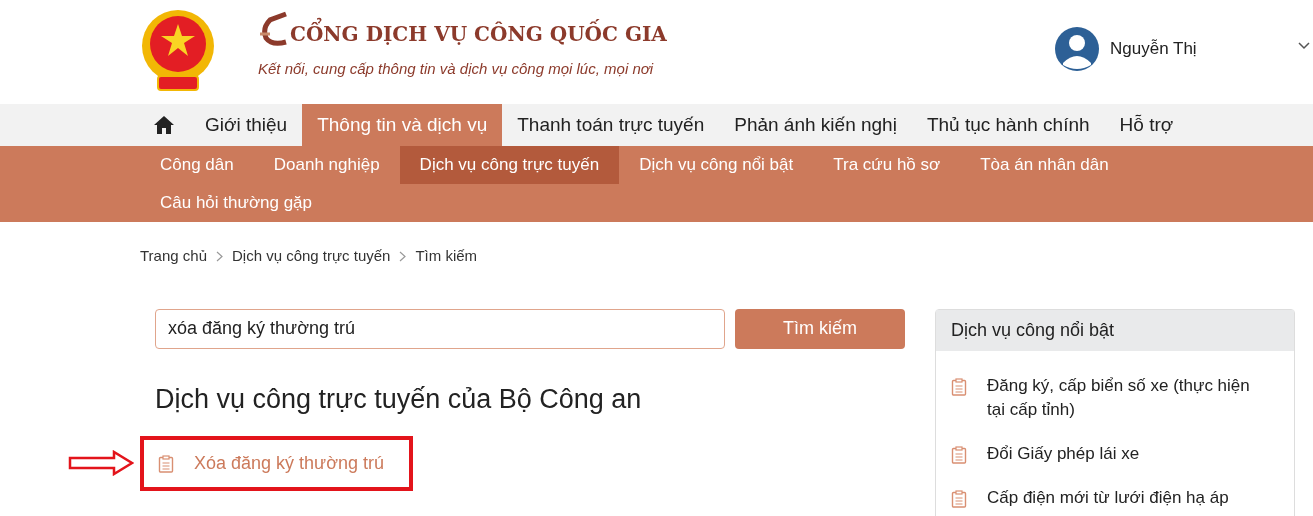  I want to click on user-name: Nguyễn Thị, so click(1153, 49).